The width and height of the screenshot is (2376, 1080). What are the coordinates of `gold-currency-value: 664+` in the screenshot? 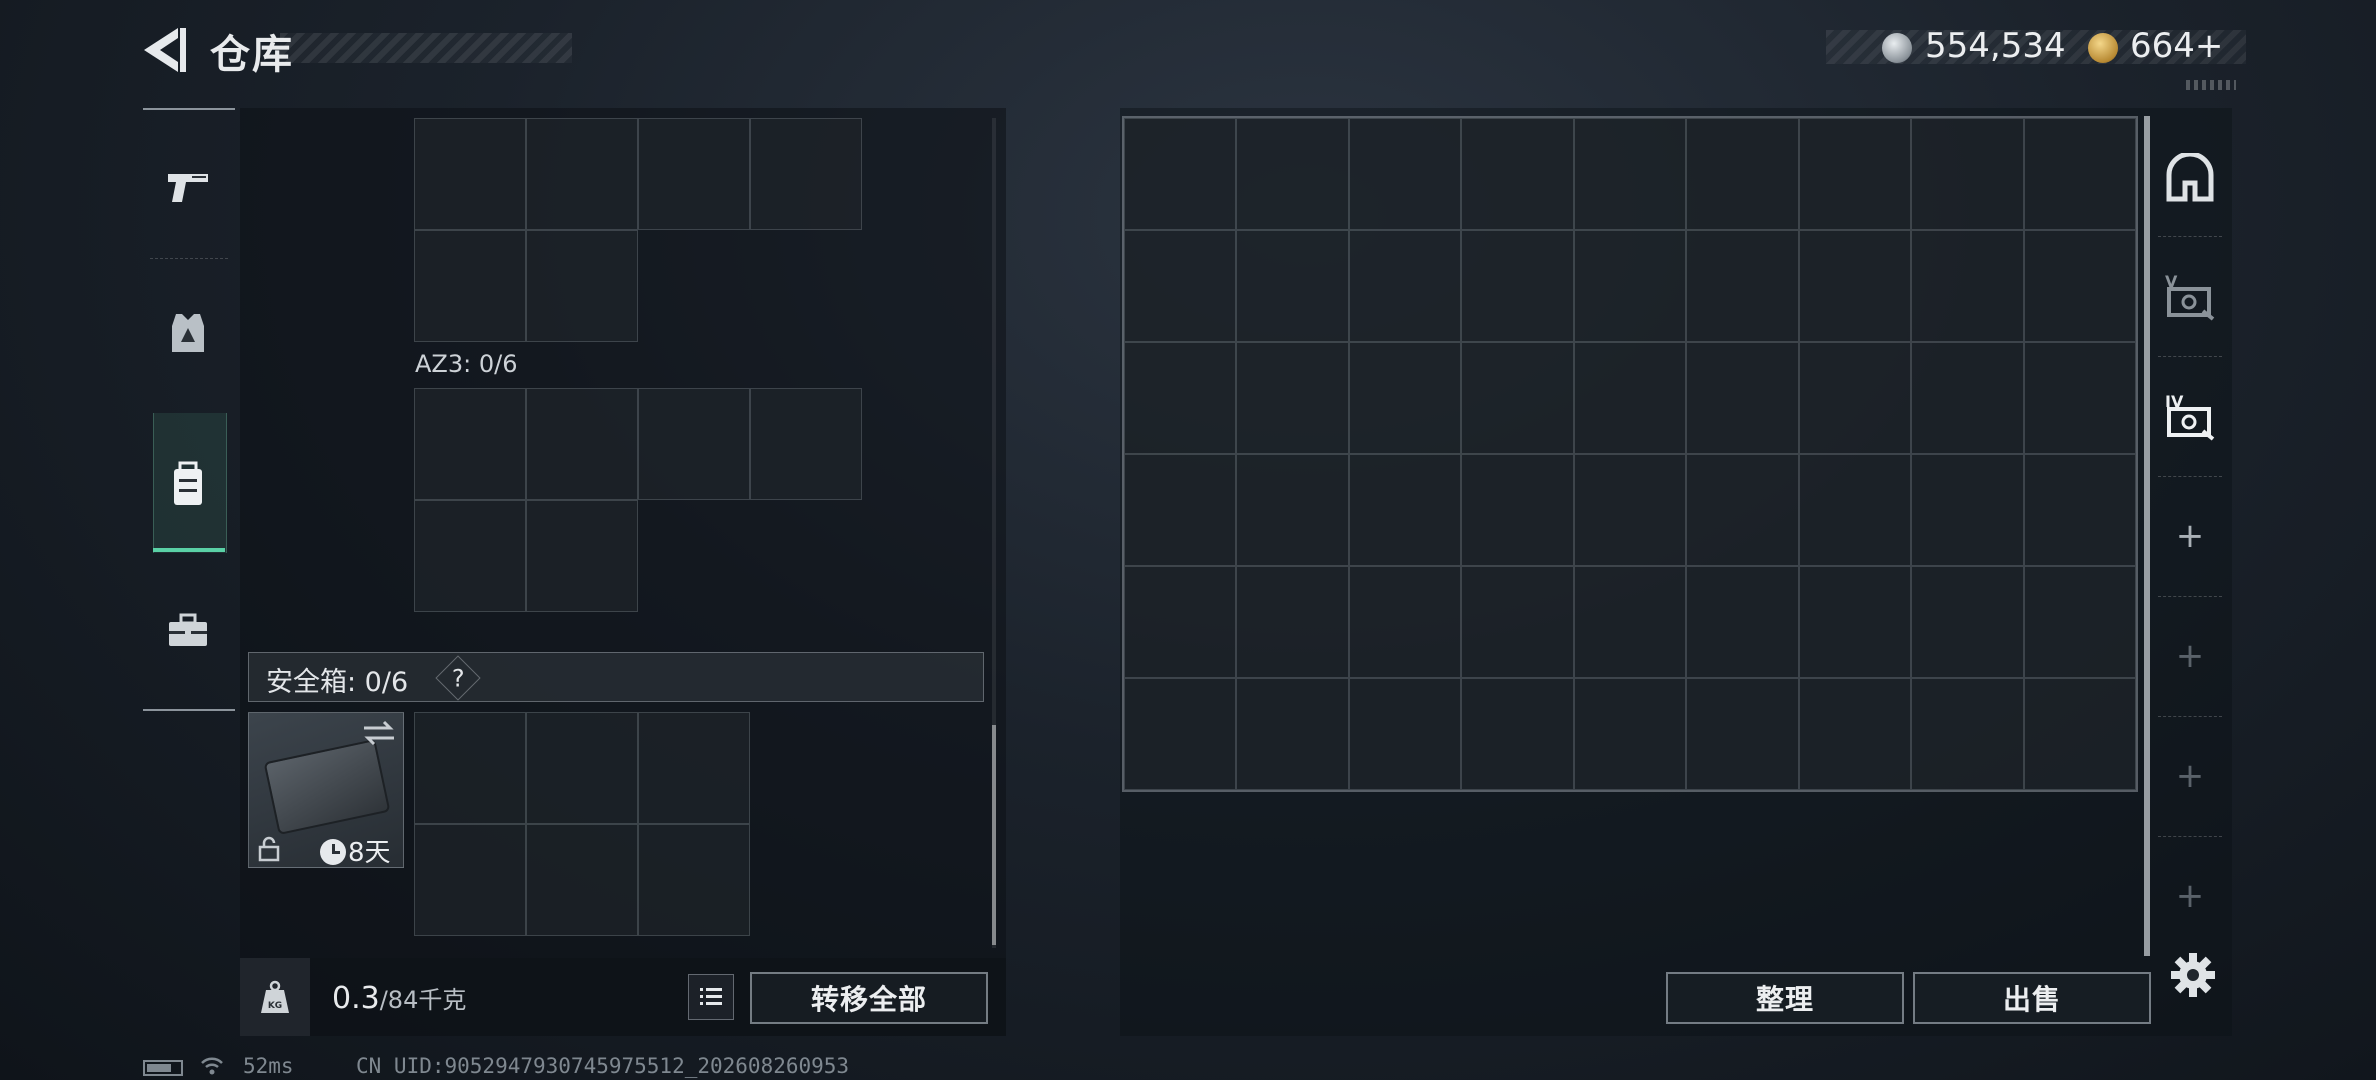 It's located at (2176, 46).